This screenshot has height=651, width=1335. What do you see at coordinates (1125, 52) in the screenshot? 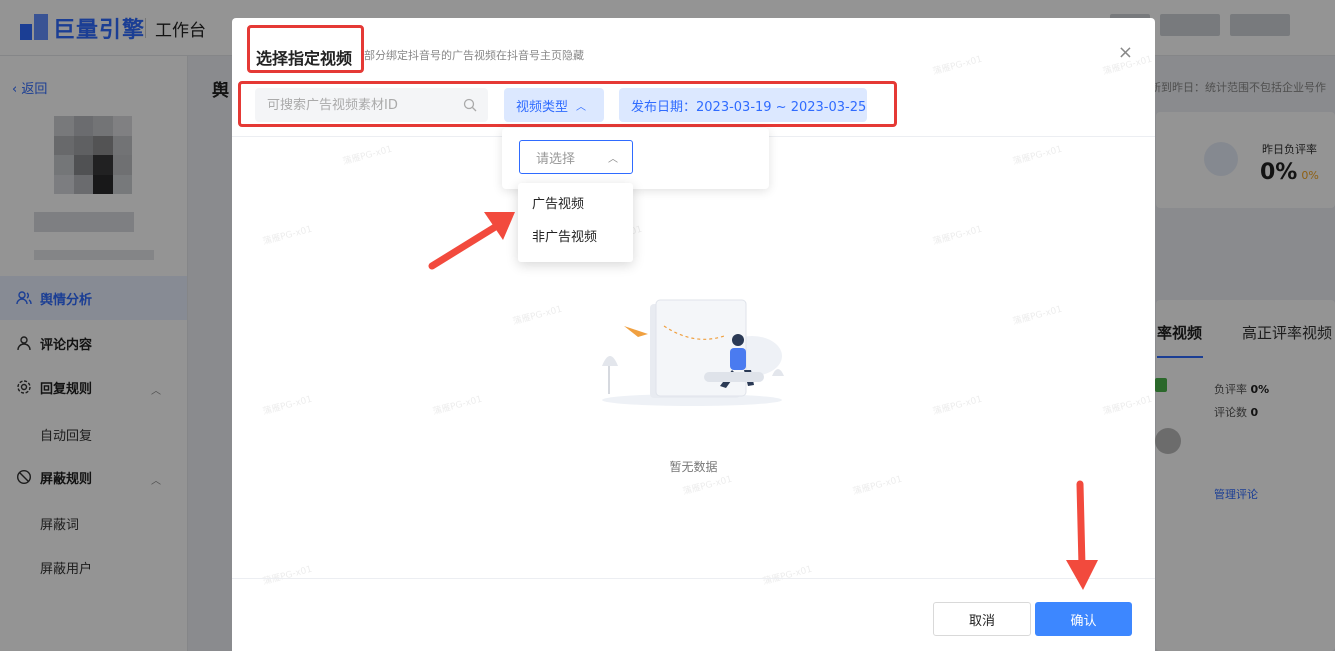
I see `close-icon: ×` at bounding box center [1125, 52].